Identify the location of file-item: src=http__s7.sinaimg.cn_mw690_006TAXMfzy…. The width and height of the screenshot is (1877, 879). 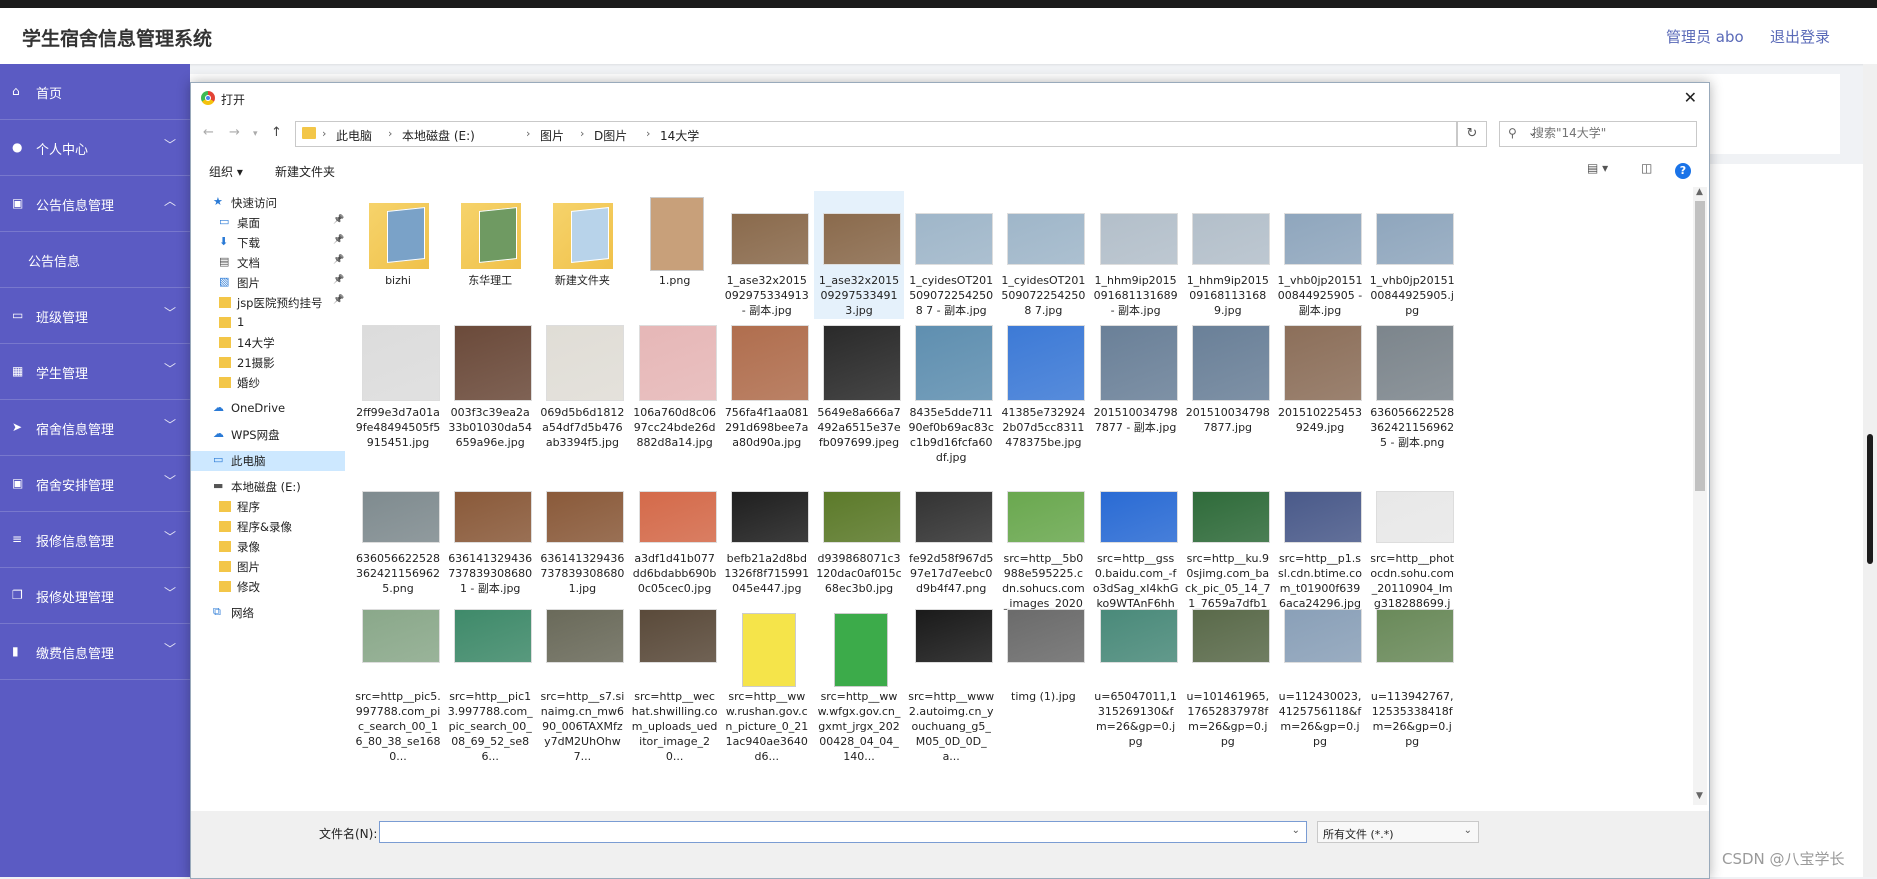
(582, 685).